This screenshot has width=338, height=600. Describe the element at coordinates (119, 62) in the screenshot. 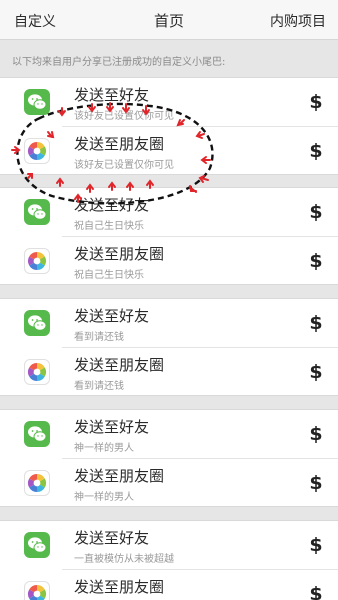

I see `notice-text: 以下均来自用户分享已注册成功的自定义小尾巴:` at that location.